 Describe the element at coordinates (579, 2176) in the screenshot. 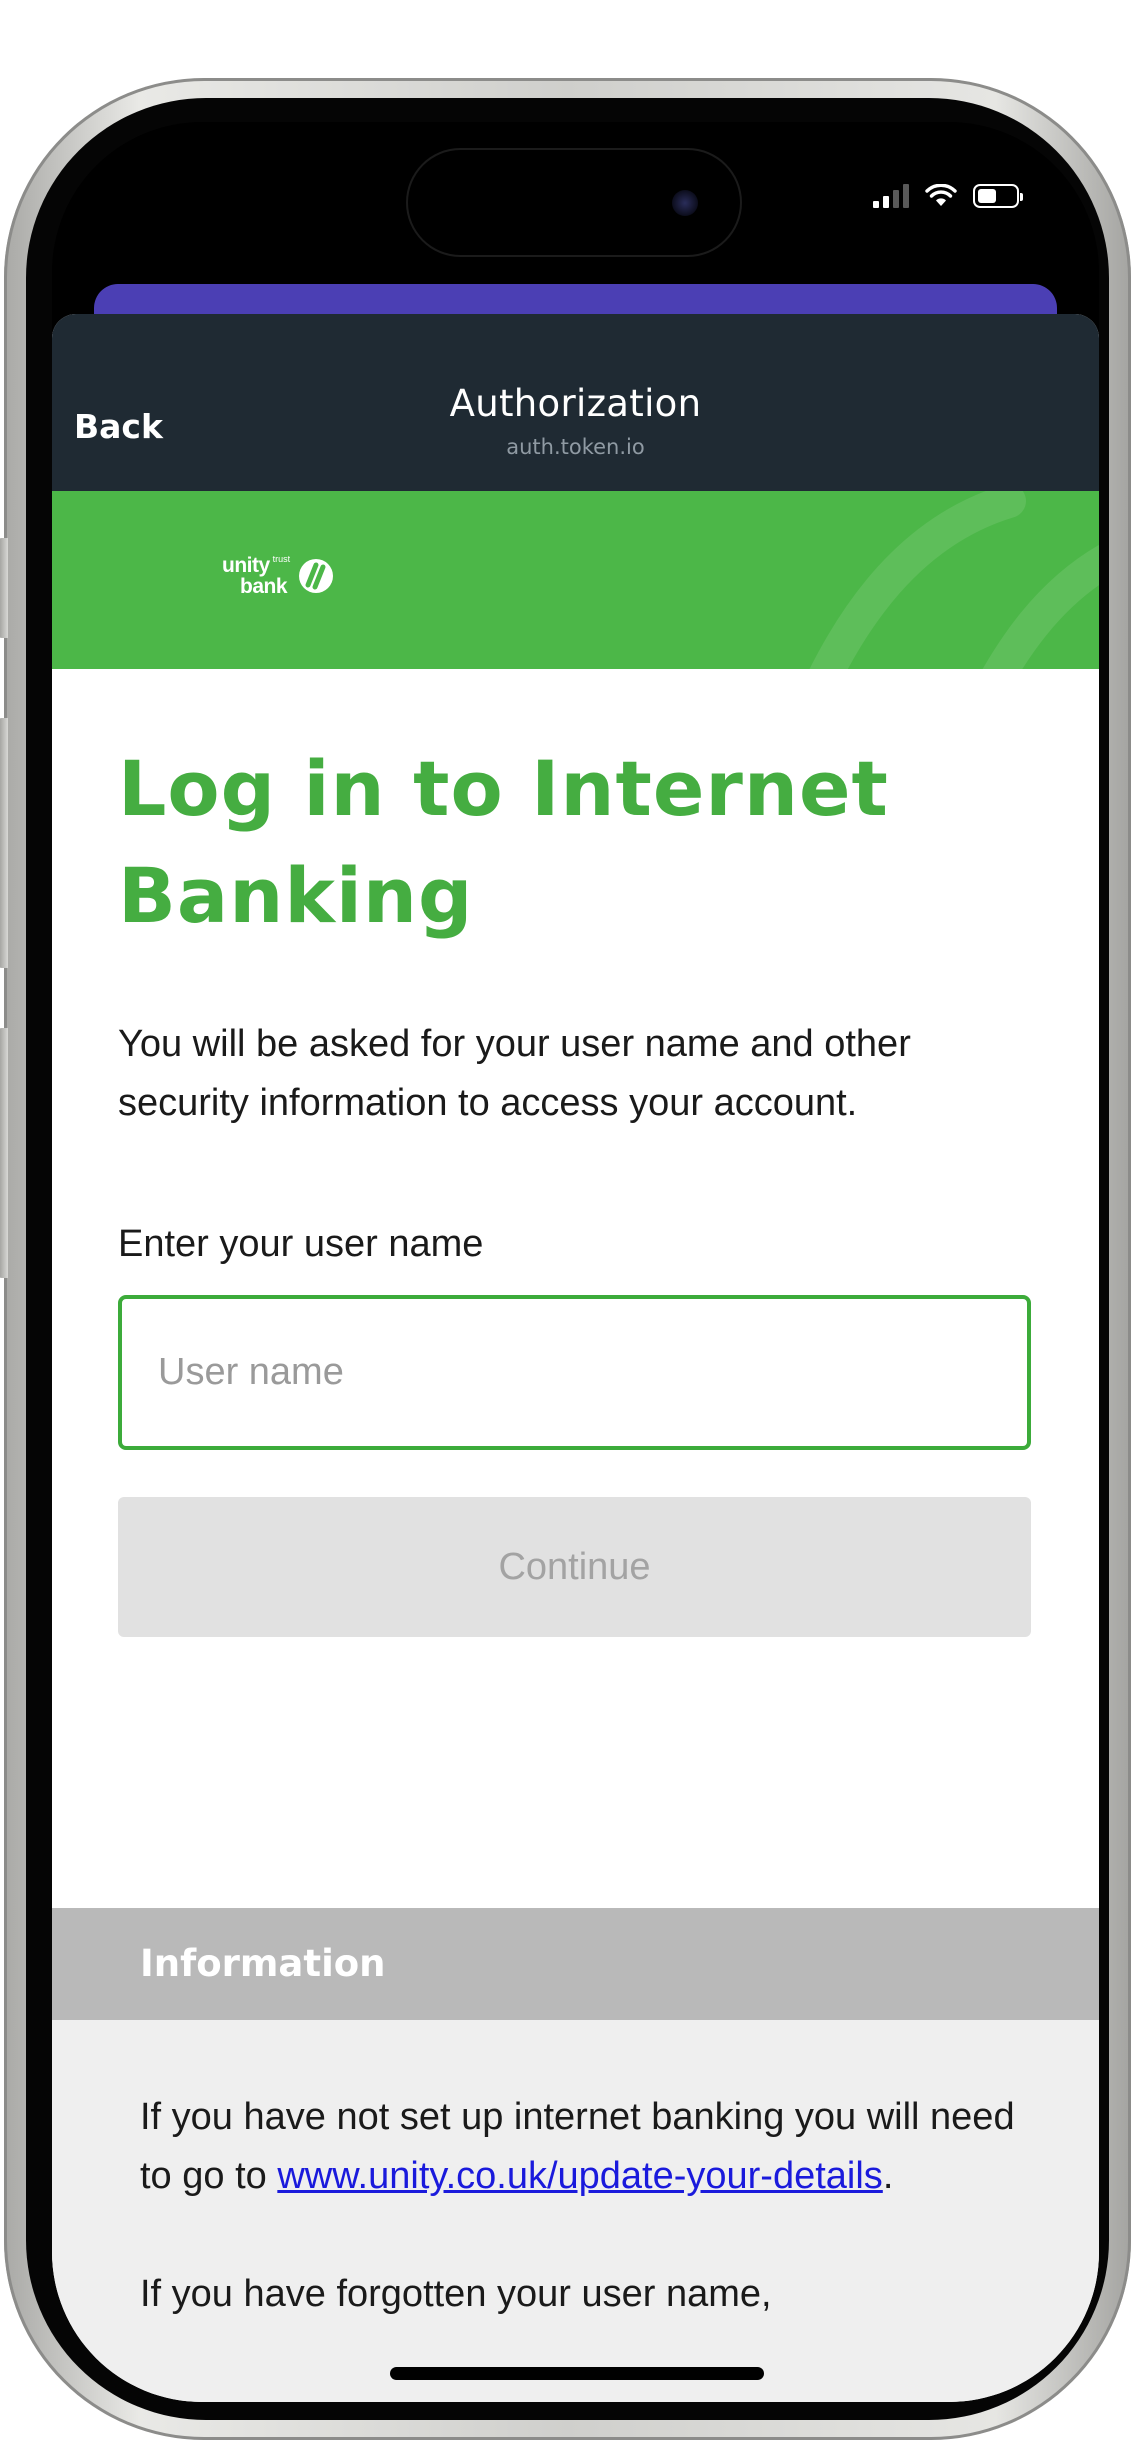

I see `update-details-link: www.unity.co.uk/update-your-details` at that location.